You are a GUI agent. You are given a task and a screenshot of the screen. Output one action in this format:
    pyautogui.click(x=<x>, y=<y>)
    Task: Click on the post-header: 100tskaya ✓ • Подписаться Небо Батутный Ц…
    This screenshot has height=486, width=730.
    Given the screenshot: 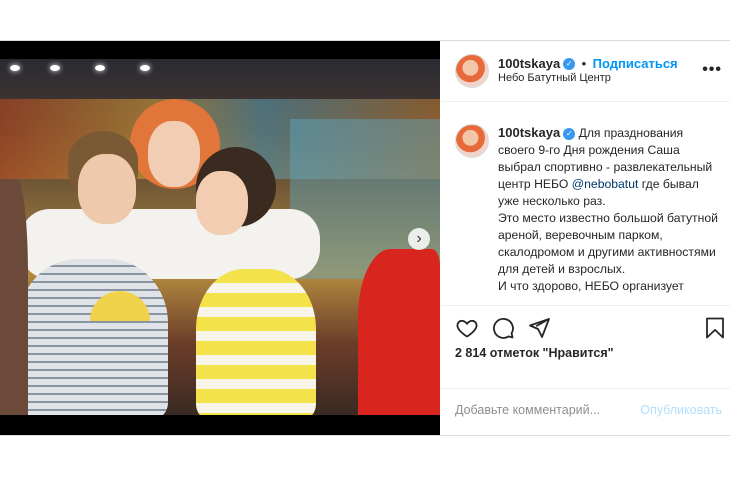 What is the action you would take?
    pyautogui.click(x=585, y=71)
    